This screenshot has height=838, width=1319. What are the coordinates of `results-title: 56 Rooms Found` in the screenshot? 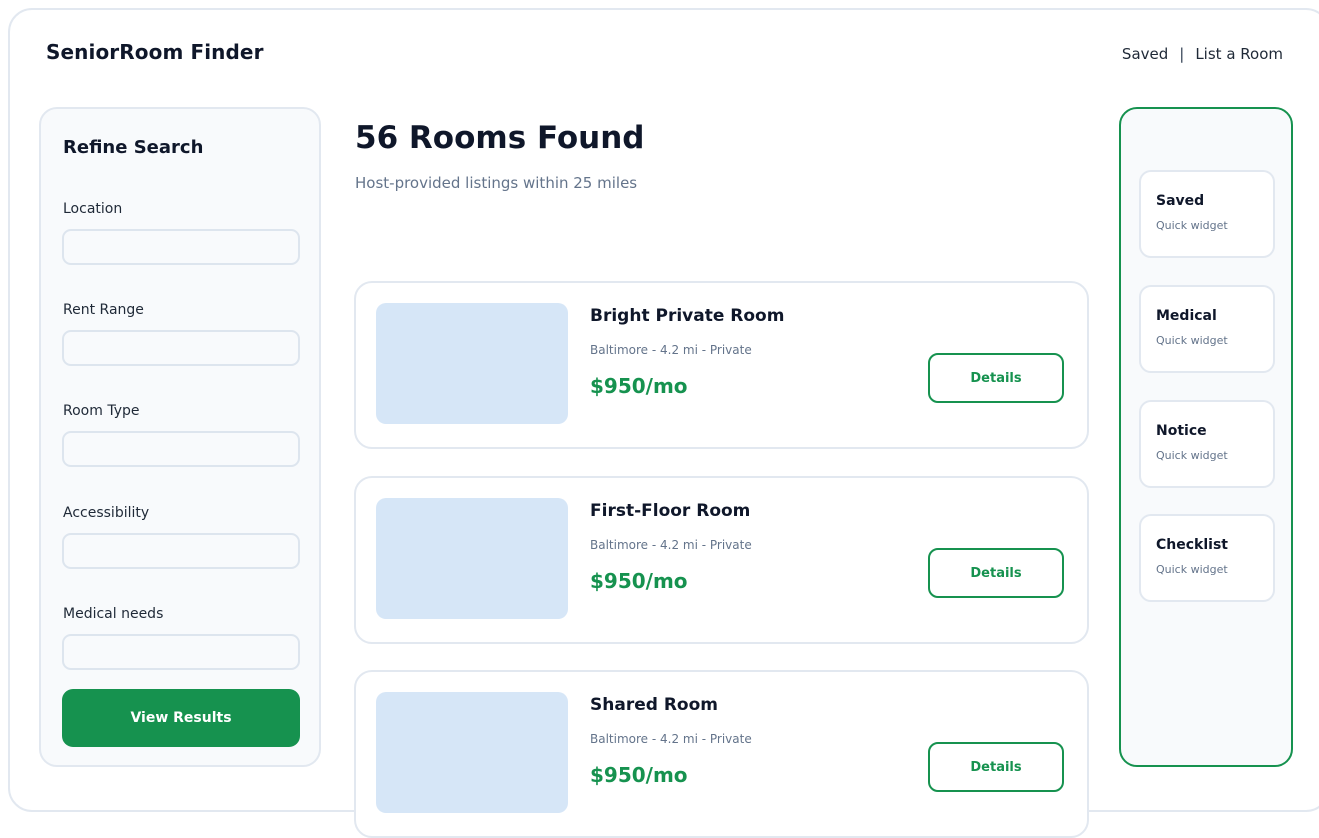 It's located at (500, 138).